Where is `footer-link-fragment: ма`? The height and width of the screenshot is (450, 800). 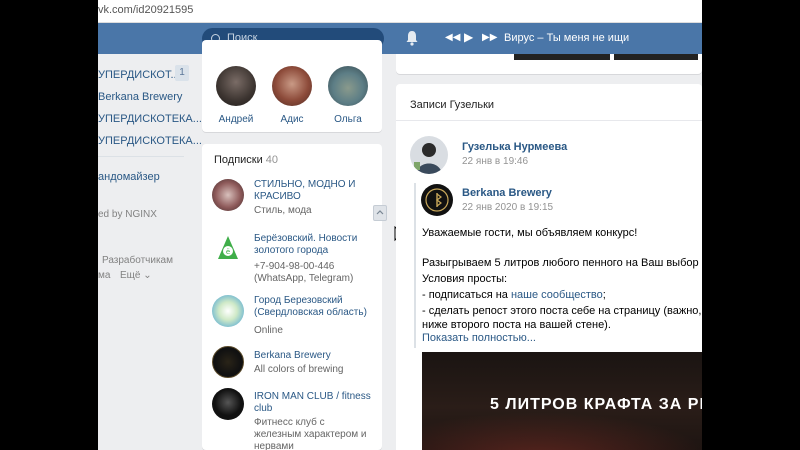
footer-link-fragment: ма is located at coordinates (104, 275).